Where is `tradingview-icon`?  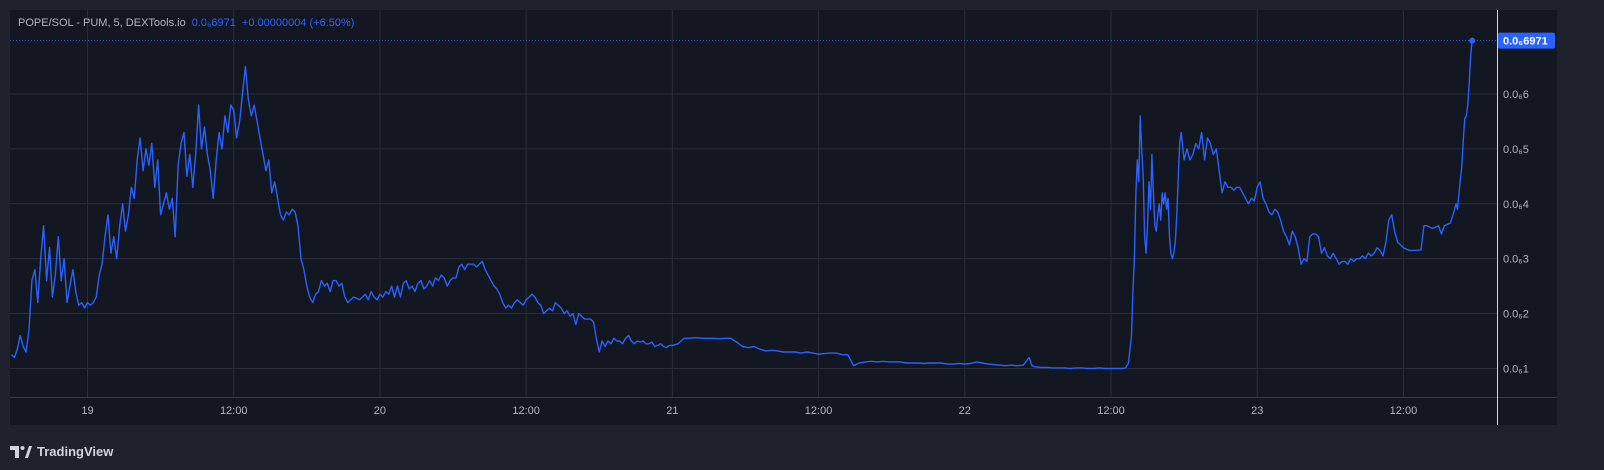 tradingview-icon is located at coordinates (21, 451).